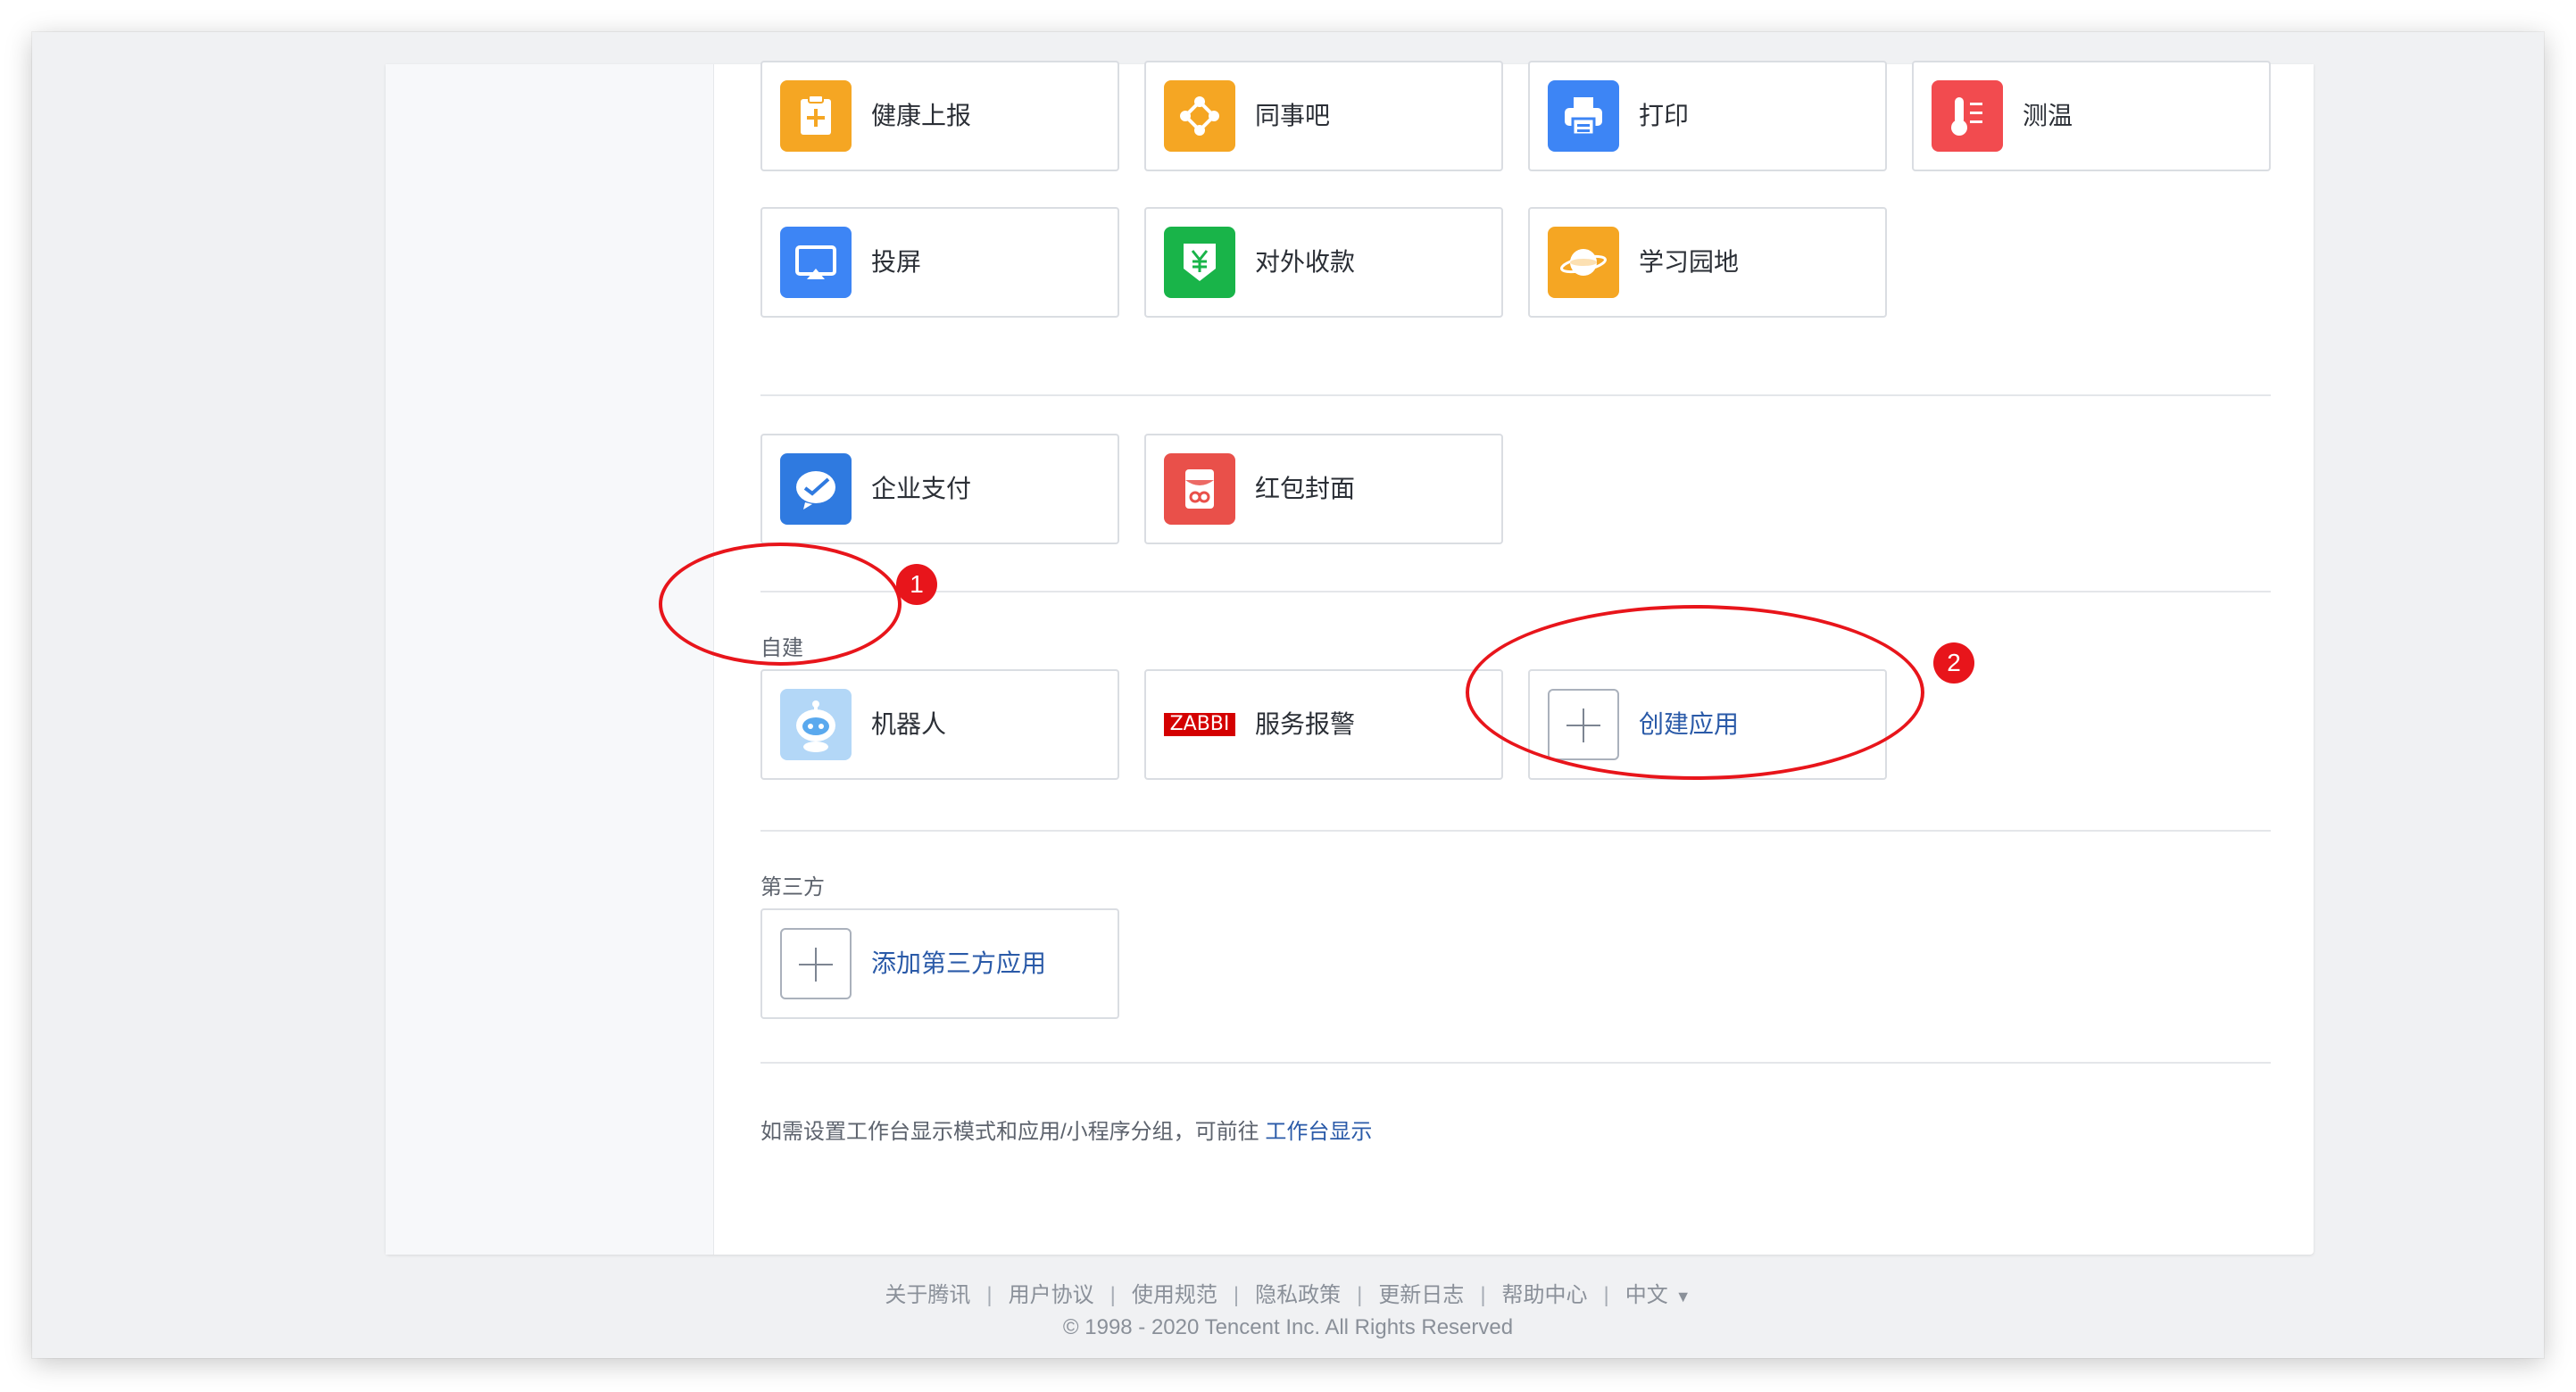  Describe the element at coordinates (1708, 116) in the screenshot. I see `app-tile-print: 打印` at that location.